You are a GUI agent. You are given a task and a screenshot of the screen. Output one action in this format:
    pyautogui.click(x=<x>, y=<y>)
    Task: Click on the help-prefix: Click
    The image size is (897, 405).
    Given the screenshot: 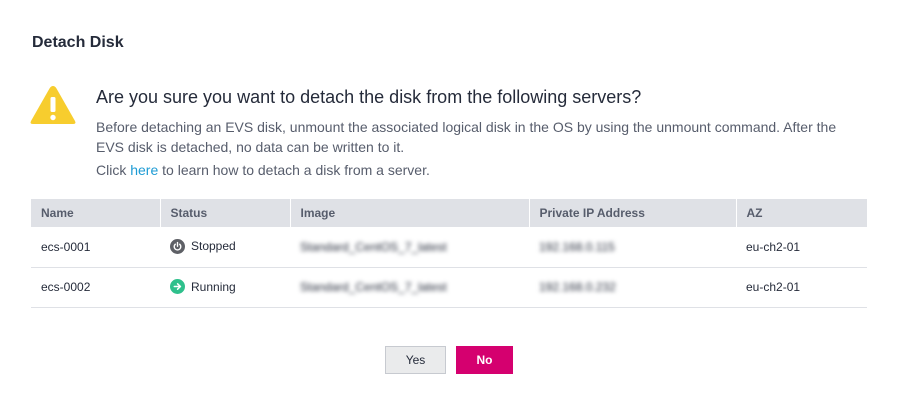 What is the action you would take?
    pyautogui.click(x=113, y=170)
    